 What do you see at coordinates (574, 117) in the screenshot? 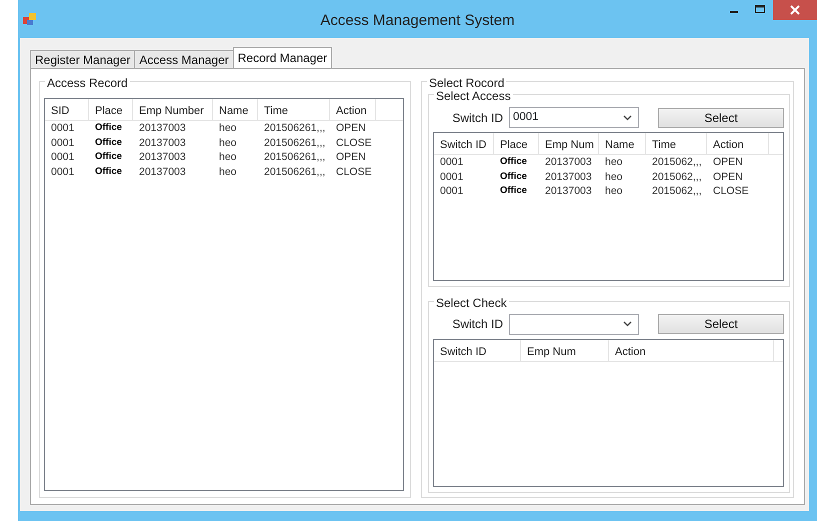
I see `switch-id-dropdown: 0001` at bounding box center [574, 117].